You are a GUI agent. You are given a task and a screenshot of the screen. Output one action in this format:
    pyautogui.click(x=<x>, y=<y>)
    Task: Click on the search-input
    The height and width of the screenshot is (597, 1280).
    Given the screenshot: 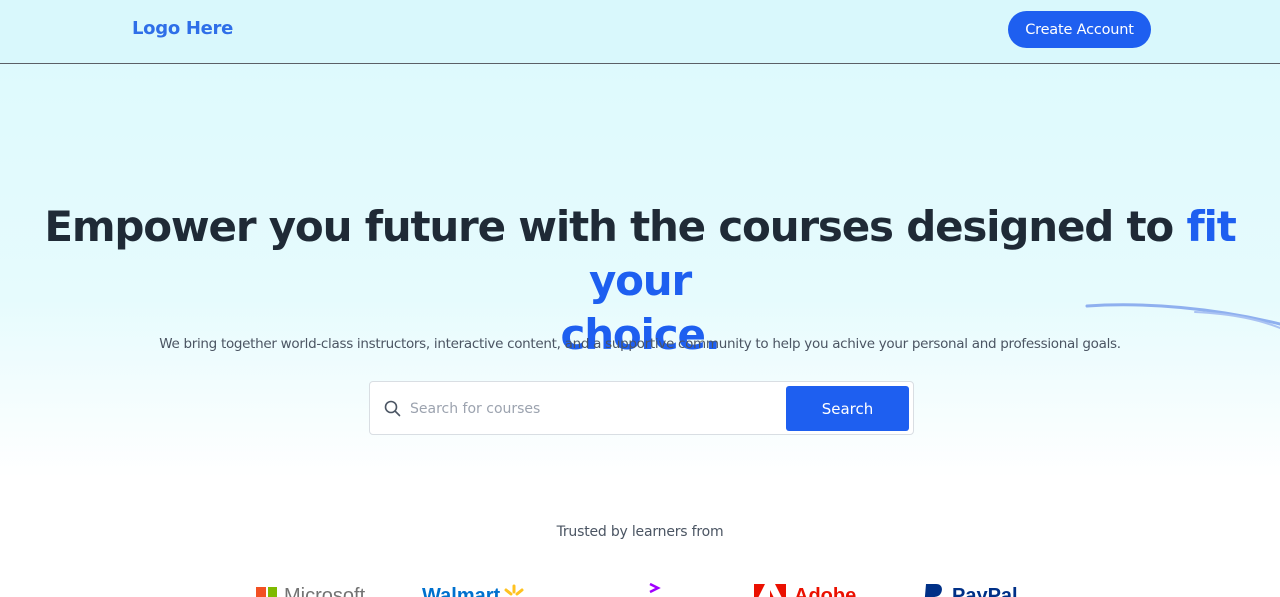 What is the action you would take?
    pyautogui.click(x=595, y=409)
    